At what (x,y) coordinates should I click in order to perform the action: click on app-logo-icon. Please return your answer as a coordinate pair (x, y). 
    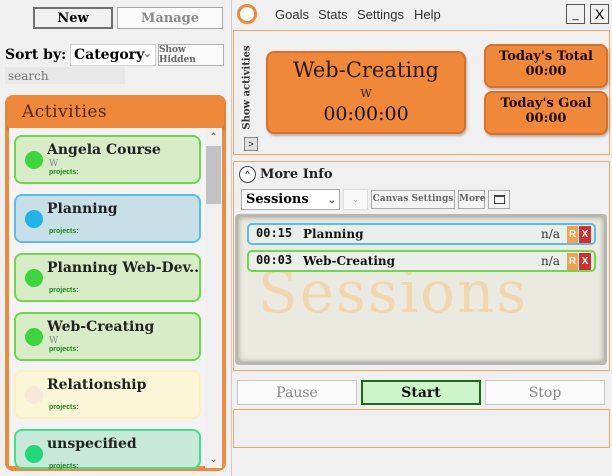
    Looking at the image, I should click on (247, 14).